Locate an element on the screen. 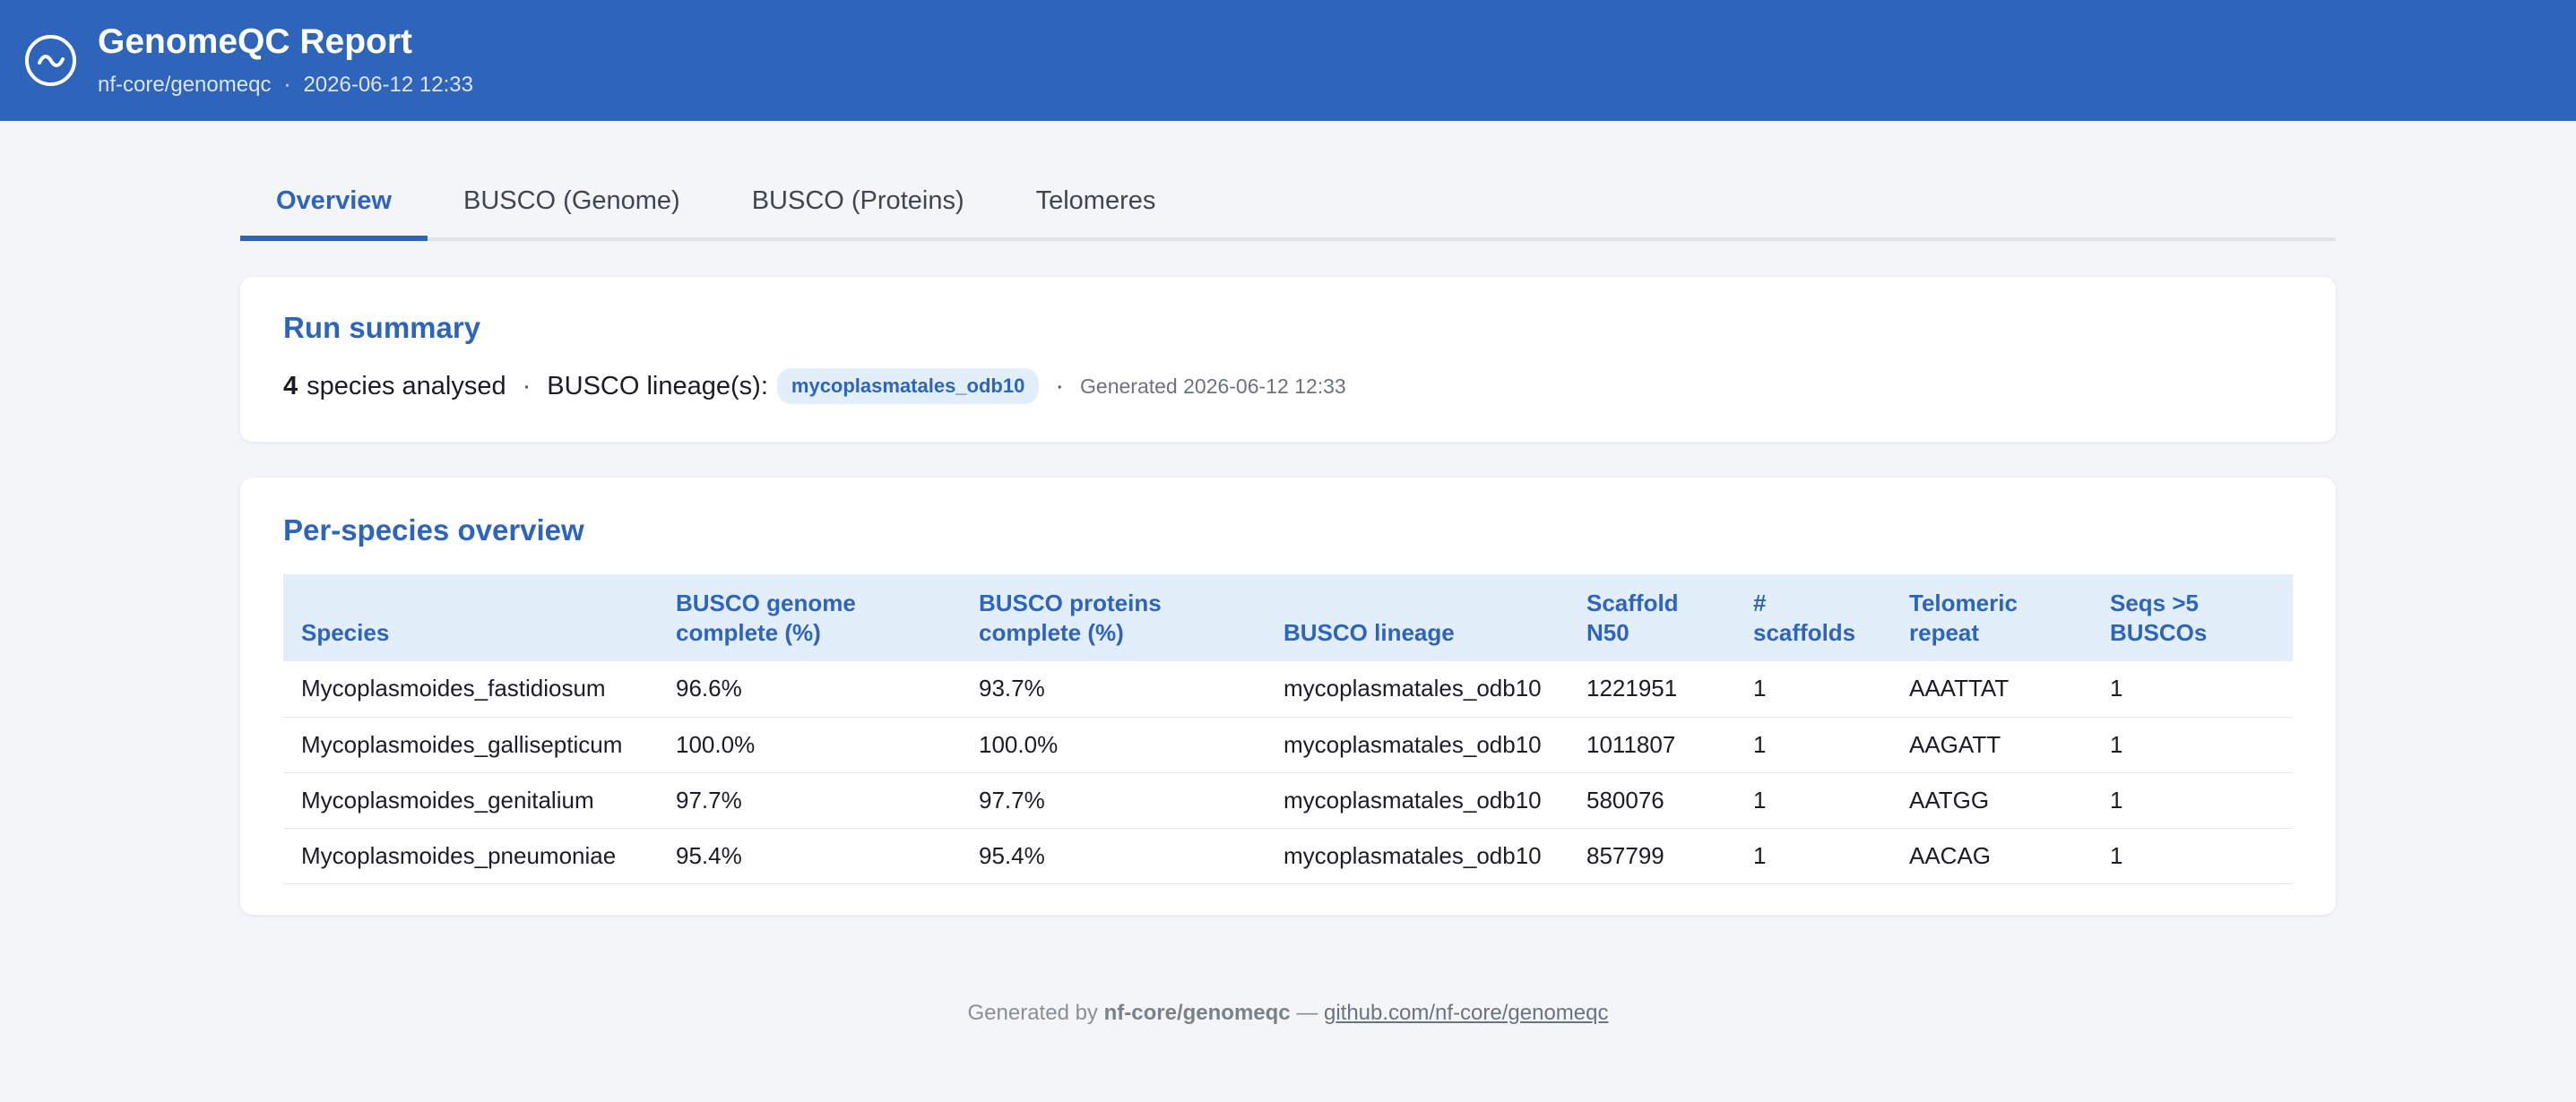 This screenshot has height=1102, width=2576. table-cell: 857799 is located at coordinates (1652, 856).